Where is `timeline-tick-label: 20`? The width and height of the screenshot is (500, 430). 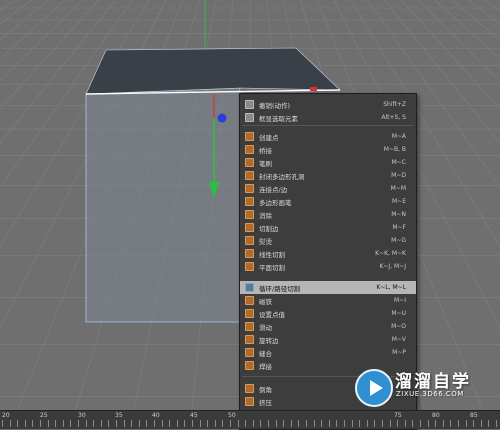 timeline-tick-label: 20 is located at coordinates (6, 415).